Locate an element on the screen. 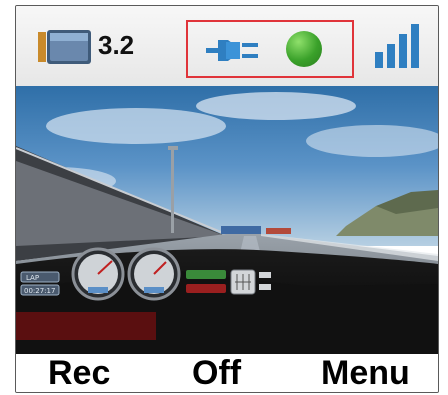 The height and width of the screenshot is (395, 448). tachometer-gauge is located at coordinates (98, 274).